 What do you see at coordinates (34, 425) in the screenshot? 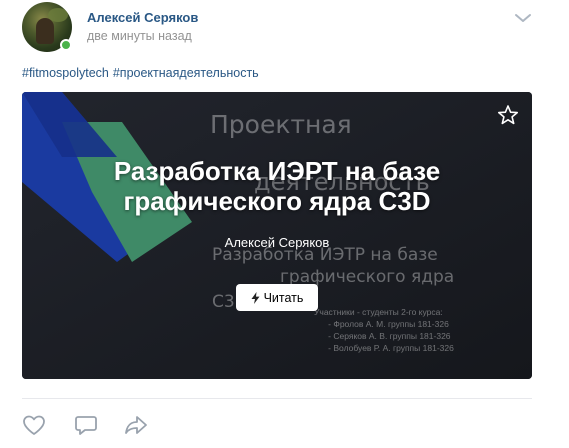
I see `heart-icon` at bounding box center [34, 425].